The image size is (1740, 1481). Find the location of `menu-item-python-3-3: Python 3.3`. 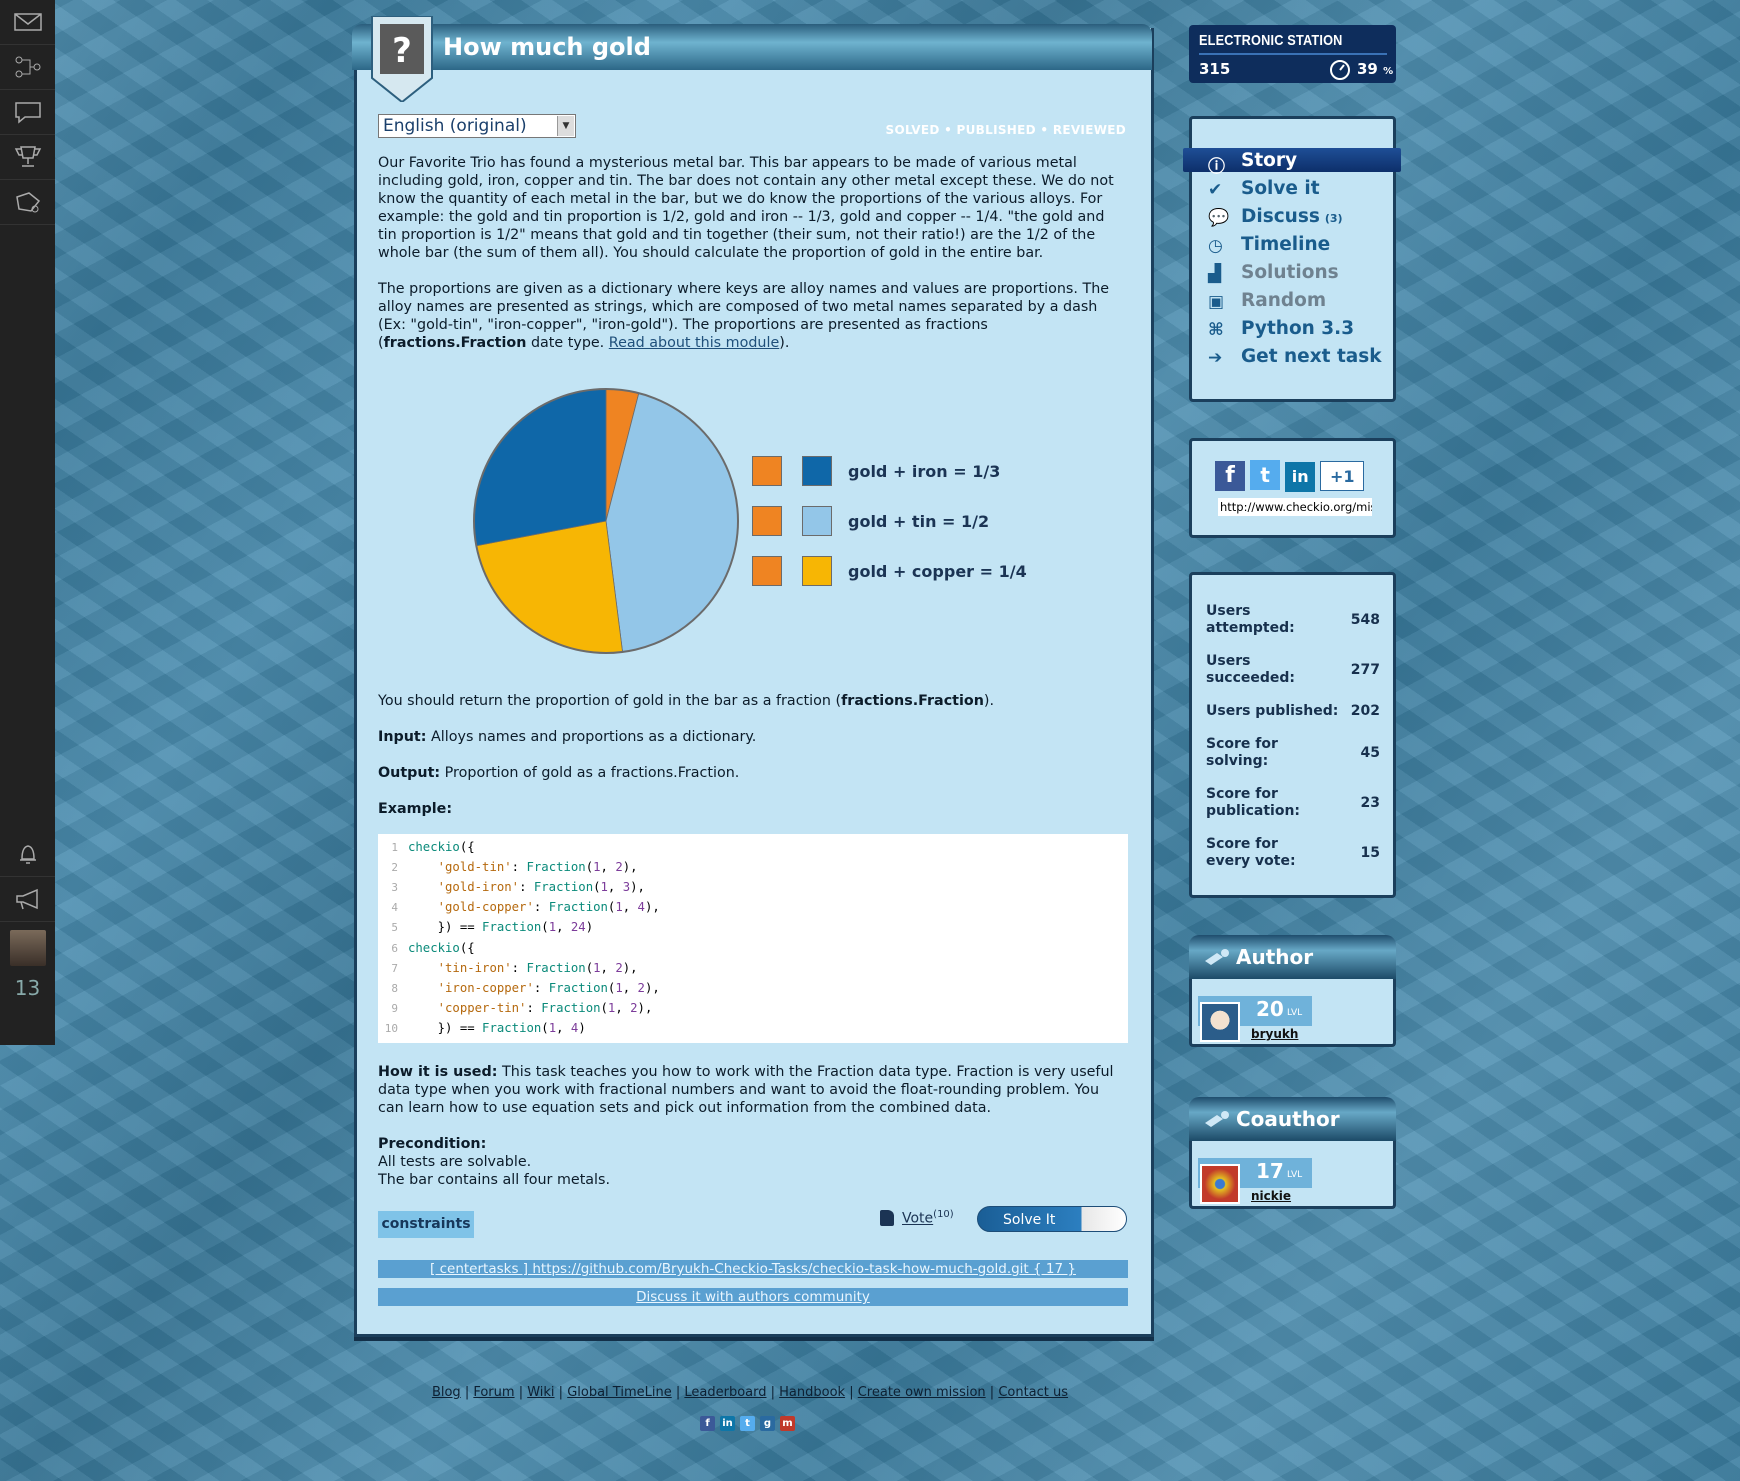

menu-item-python-3-3: Python 3.3 is located at coordinates (1297, 328).